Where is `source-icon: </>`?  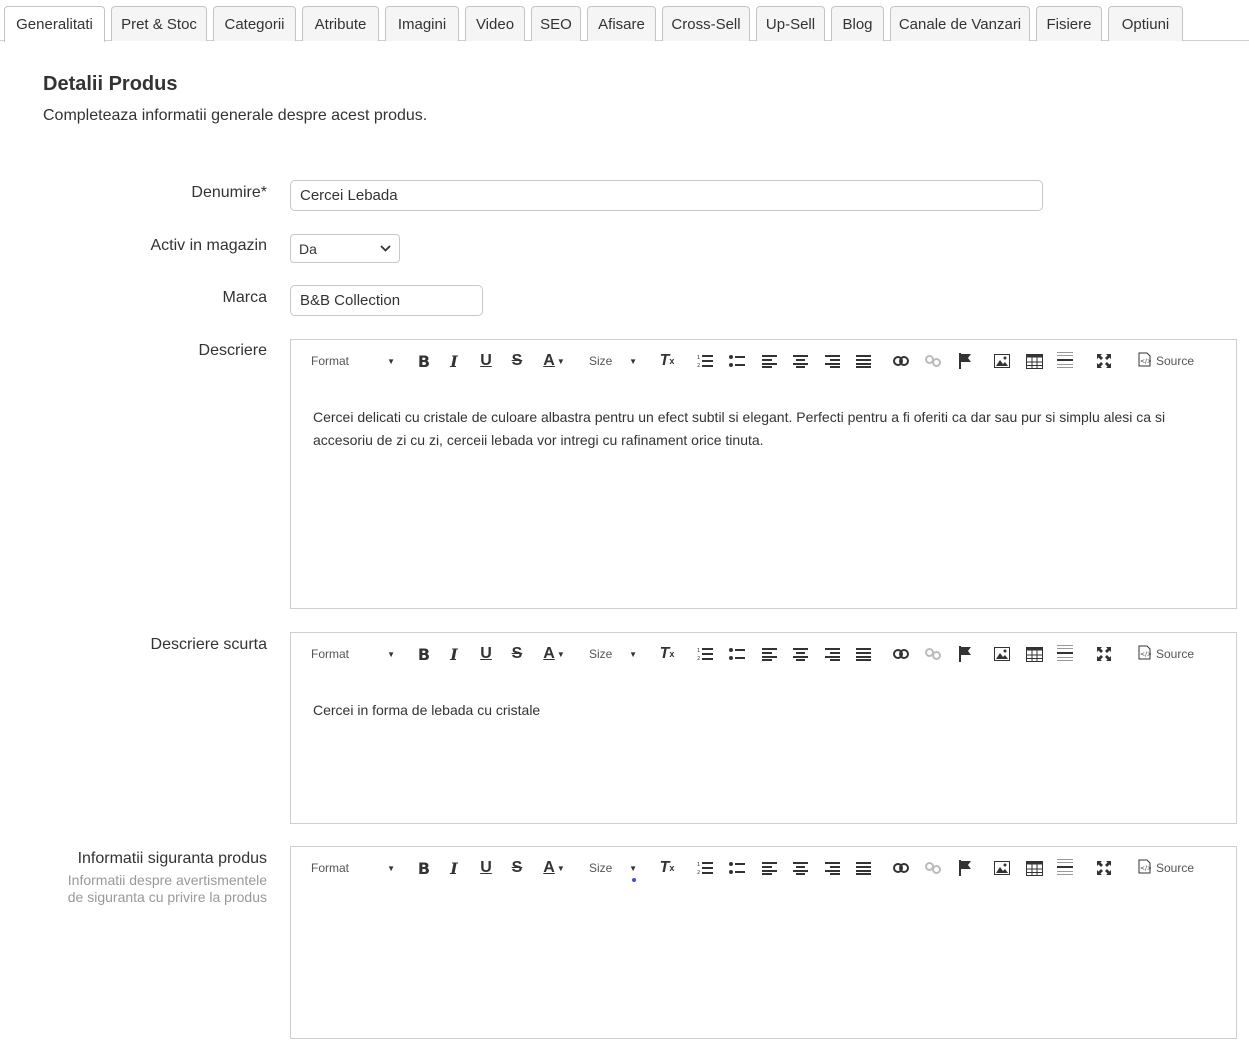
source-icon: </> is located at coordinates (1145, 868).